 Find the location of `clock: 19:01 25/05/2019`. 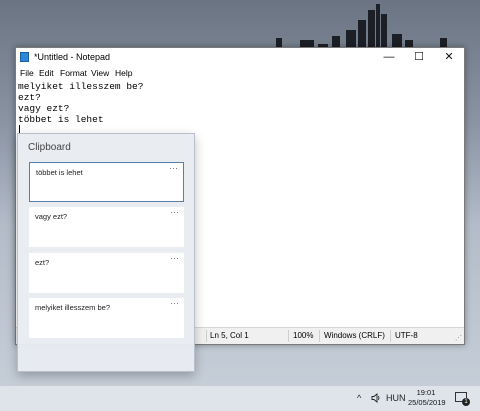

clock: 19:01 25/05/2019 is located at coordinates (427, 398).